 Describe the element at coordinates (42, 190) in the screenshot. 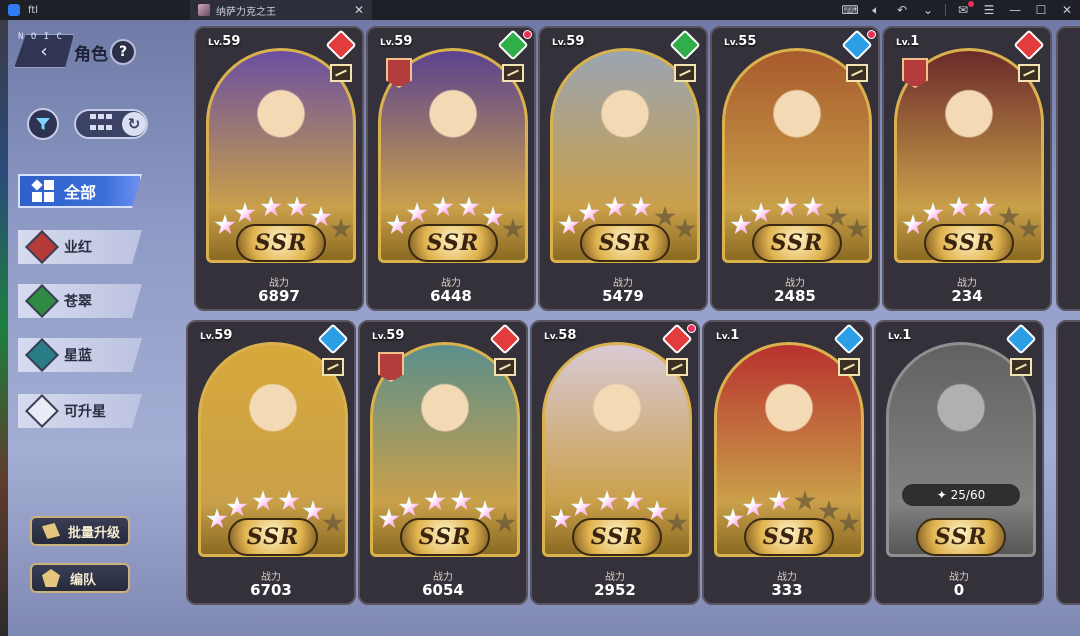

I see `all-grid-icon` at that location.